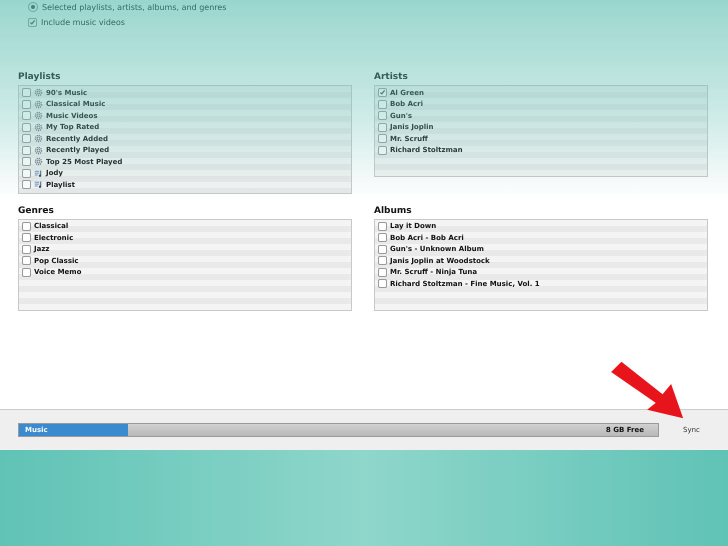  What do you see at coordinates (393, 211) in the screenshot?
I see `section-heading: Albums` at bounding box center [393, 211].